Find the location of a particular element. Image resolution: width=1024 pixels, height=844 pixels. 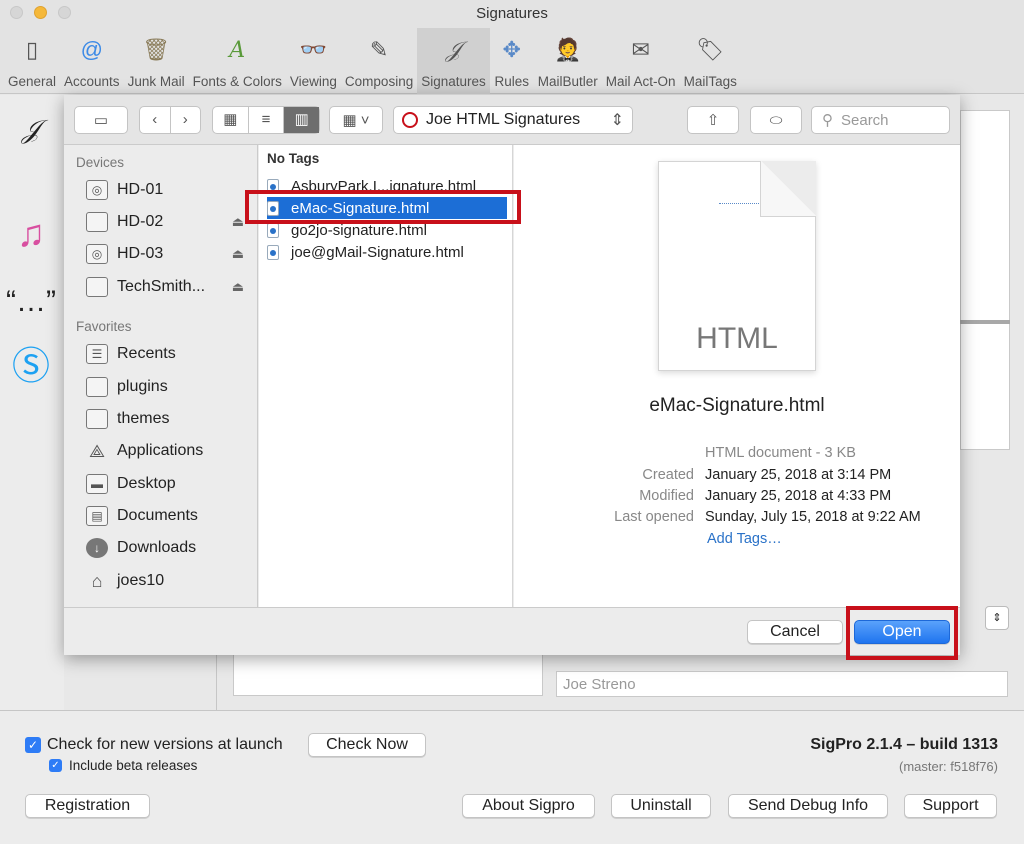

column-view-icon: ▥ is located at coordinates (302, 120).